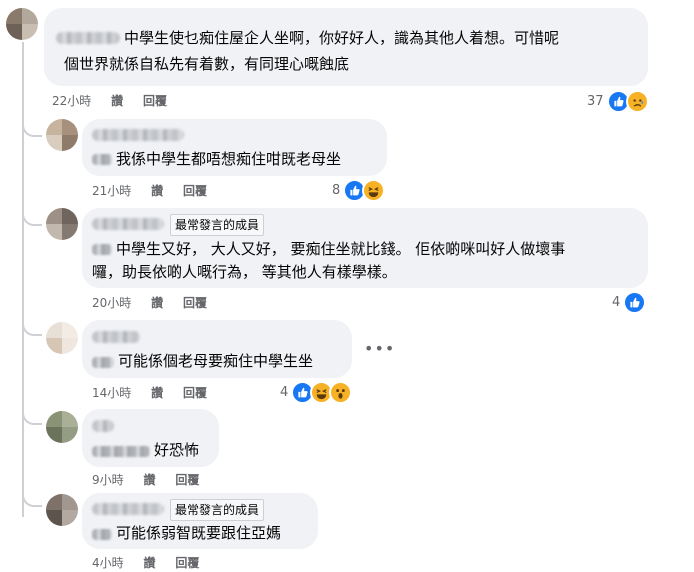  I want to click on thread-line, so click(23, 279).